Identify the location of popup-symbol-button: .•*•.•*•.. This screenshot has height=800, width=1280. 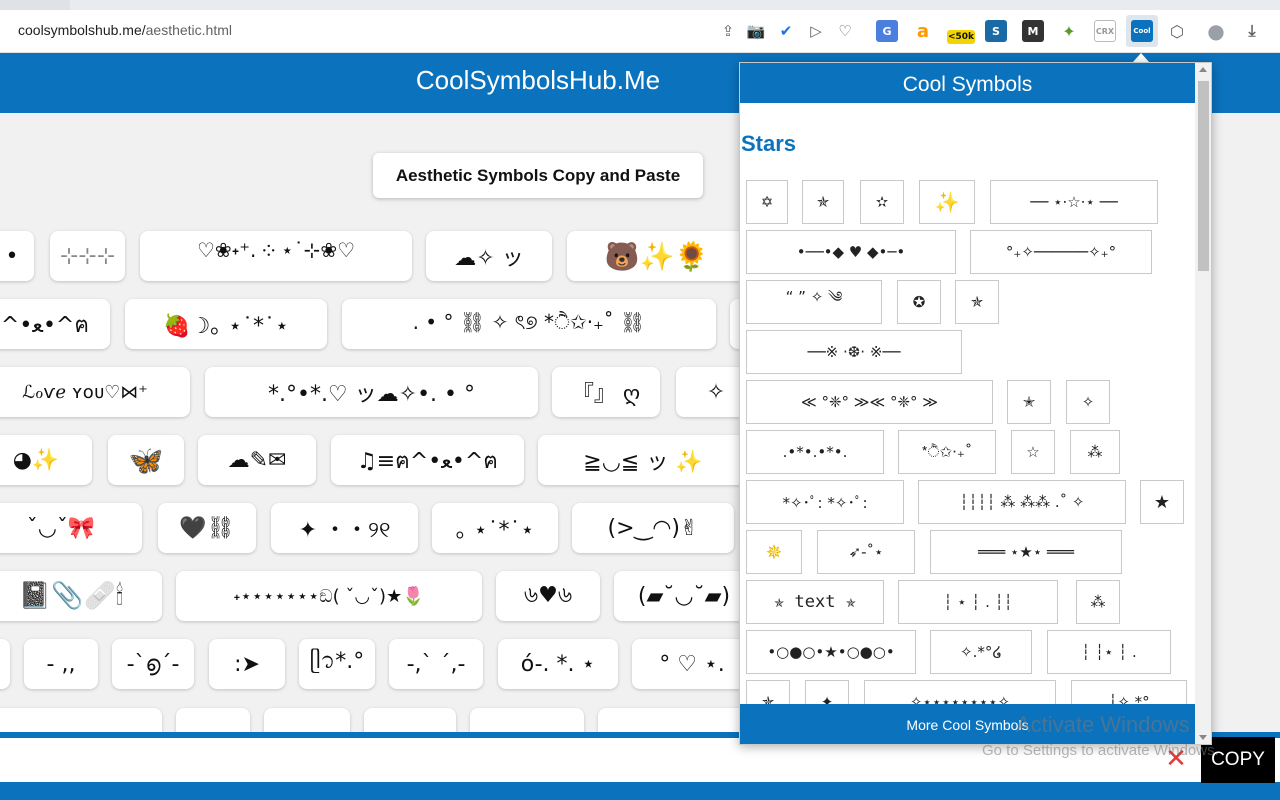
(815, 452).